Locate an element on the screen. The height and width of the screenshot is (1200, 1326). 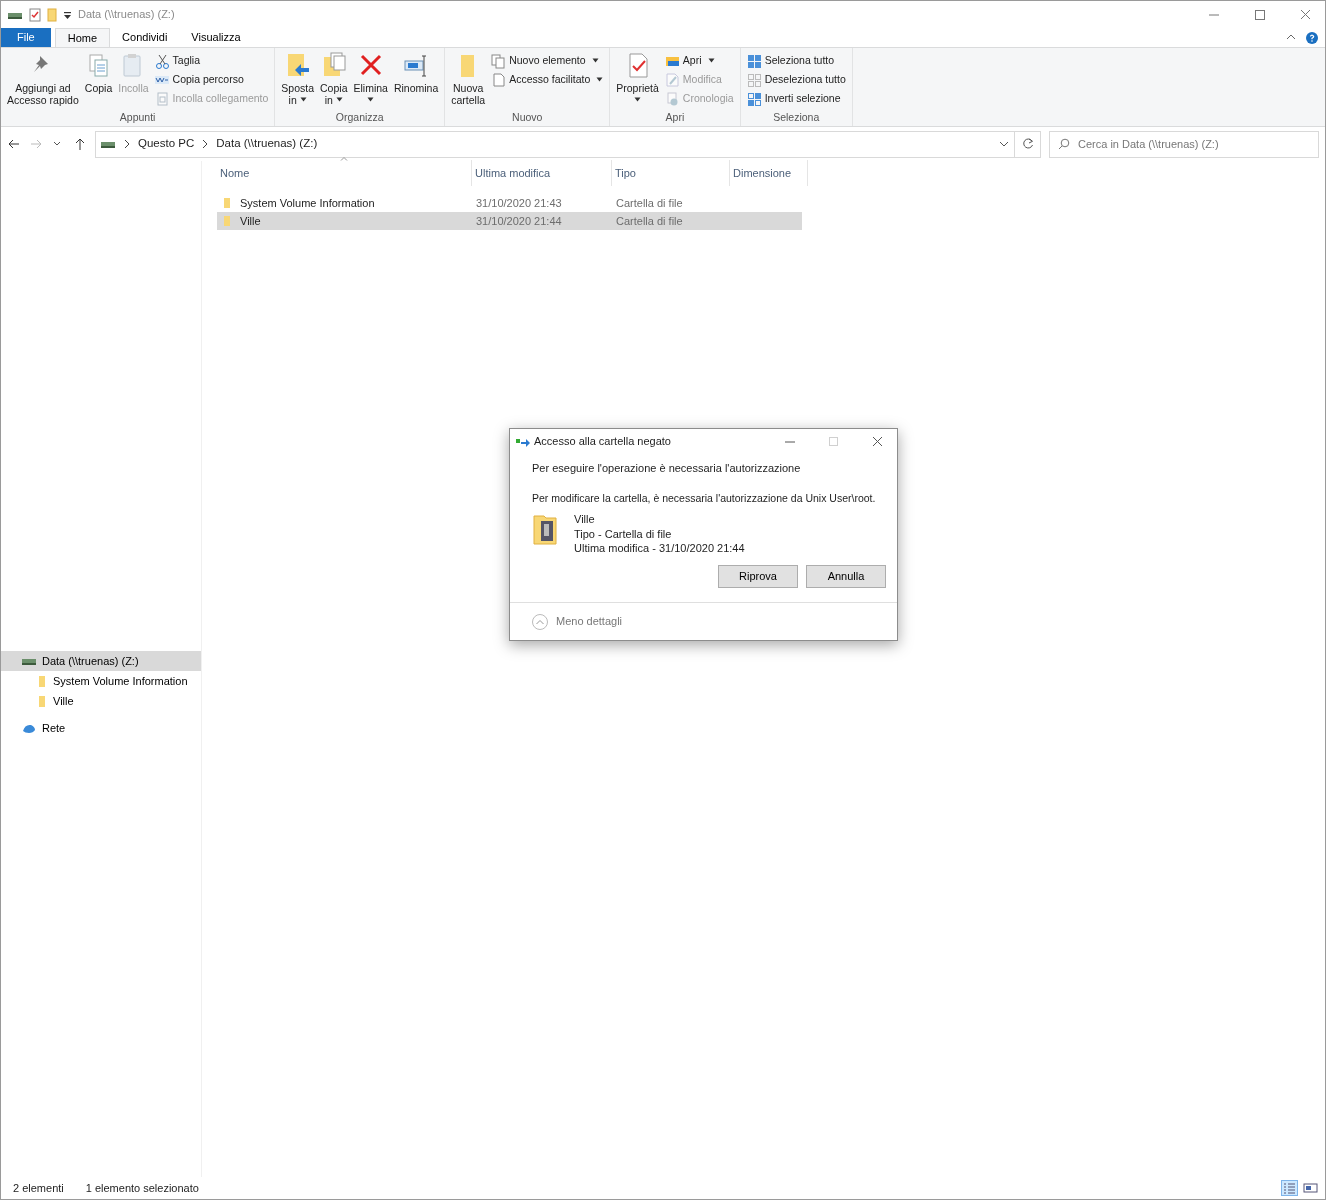
date-cell: 31/10/2020 21:43 is located at coordinates (519, 202).